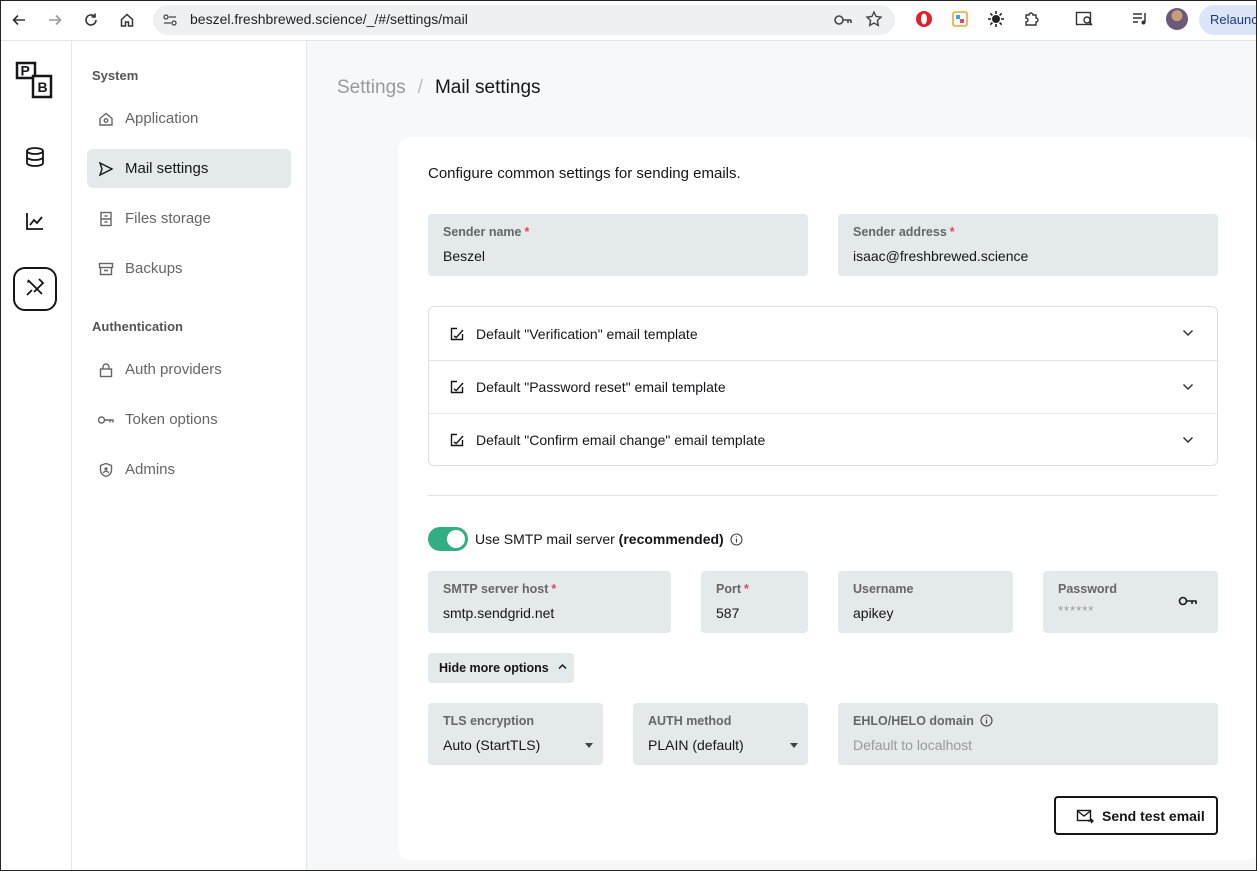 Image resolution: width=1257 pixels, height=871 pixels. I want to click on profile-avatar, so click(1177, 19).